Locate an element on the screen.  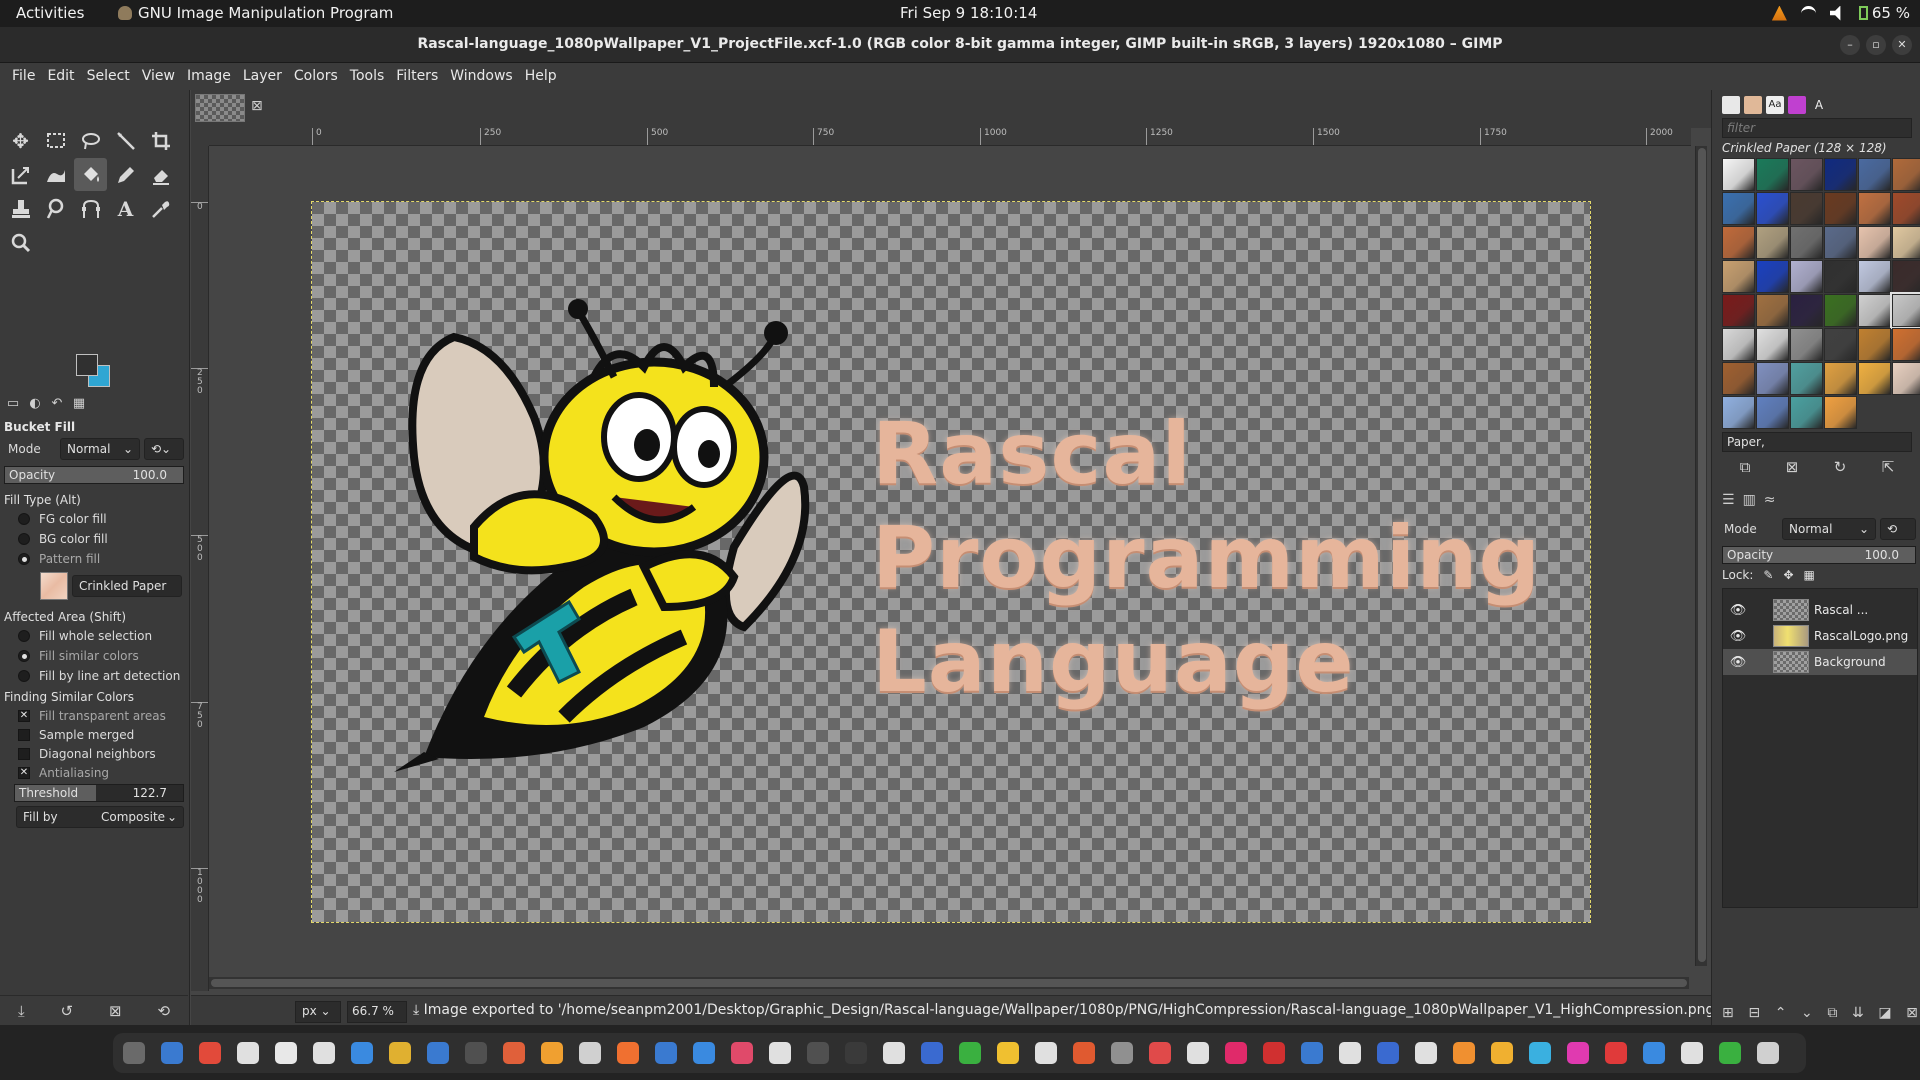
opacity-slider: Opacity 100.0 is located at coordinates (94, 475).